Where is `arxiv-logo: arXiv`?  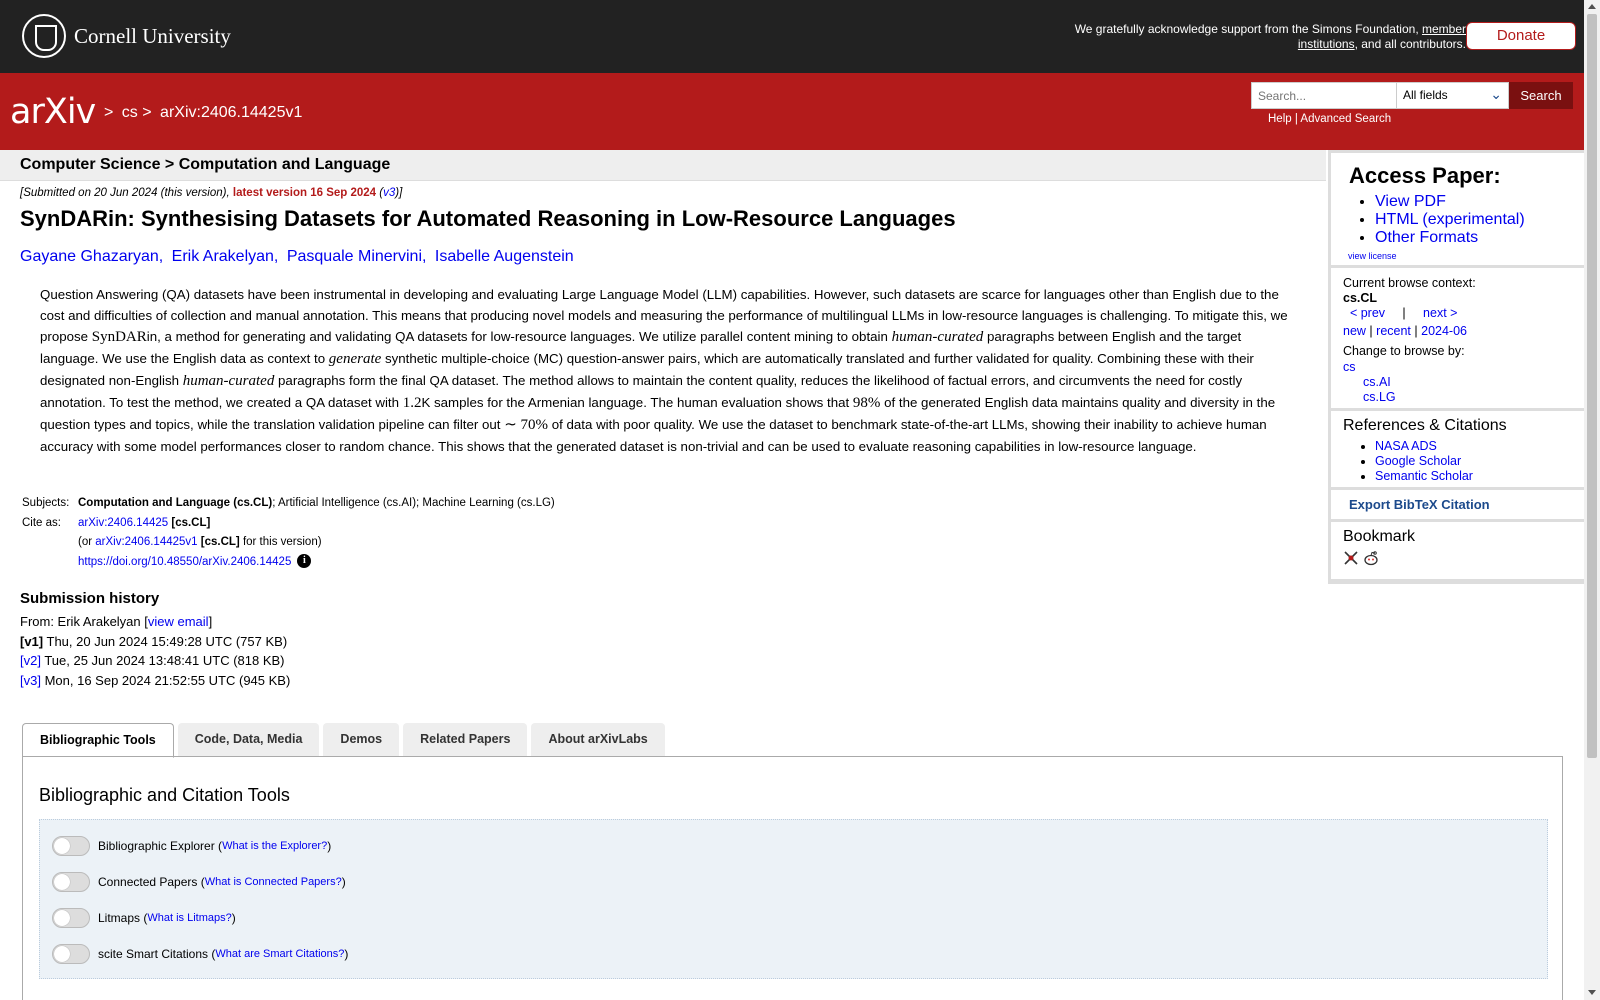 arxiv-logo: arXiv is located at coordinates (53, 112).